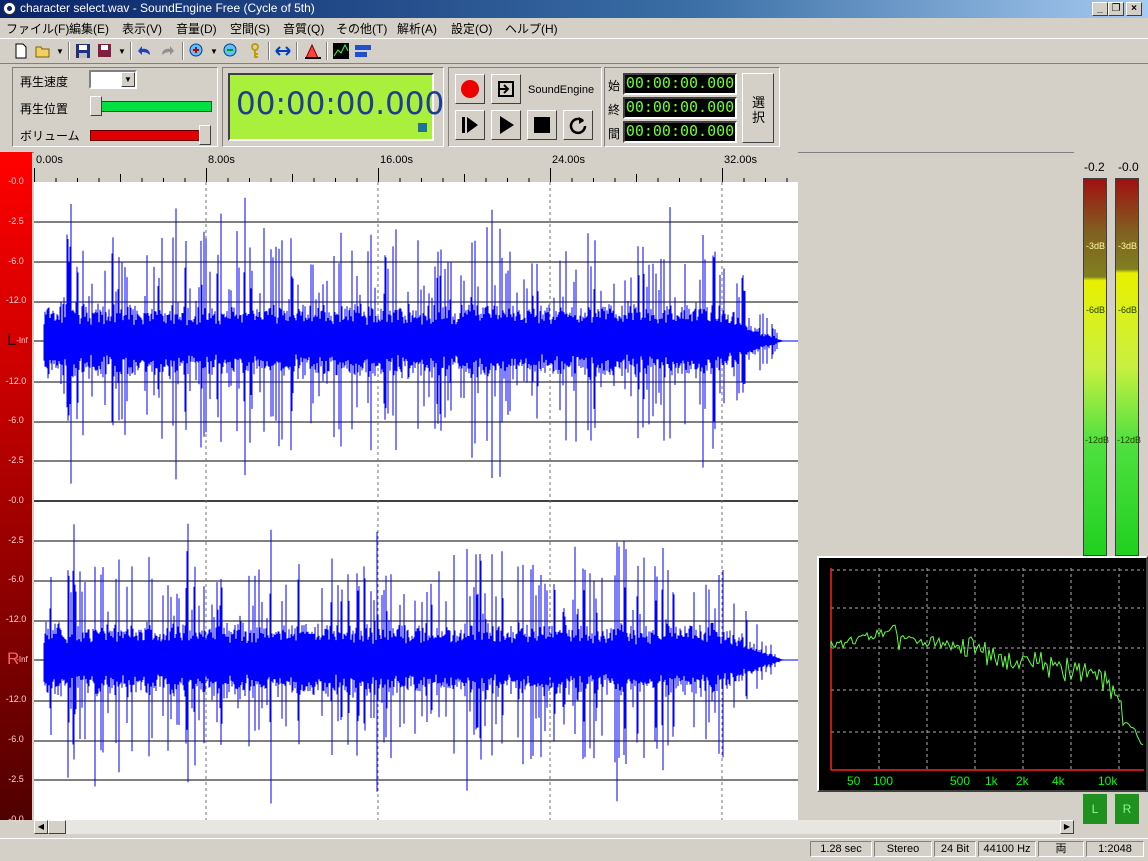 The image size is (1148, 861). What do you see at coordinates (153, 106) in the screenshot?
I see `position-slider-track` at bounding box center [153, 106].